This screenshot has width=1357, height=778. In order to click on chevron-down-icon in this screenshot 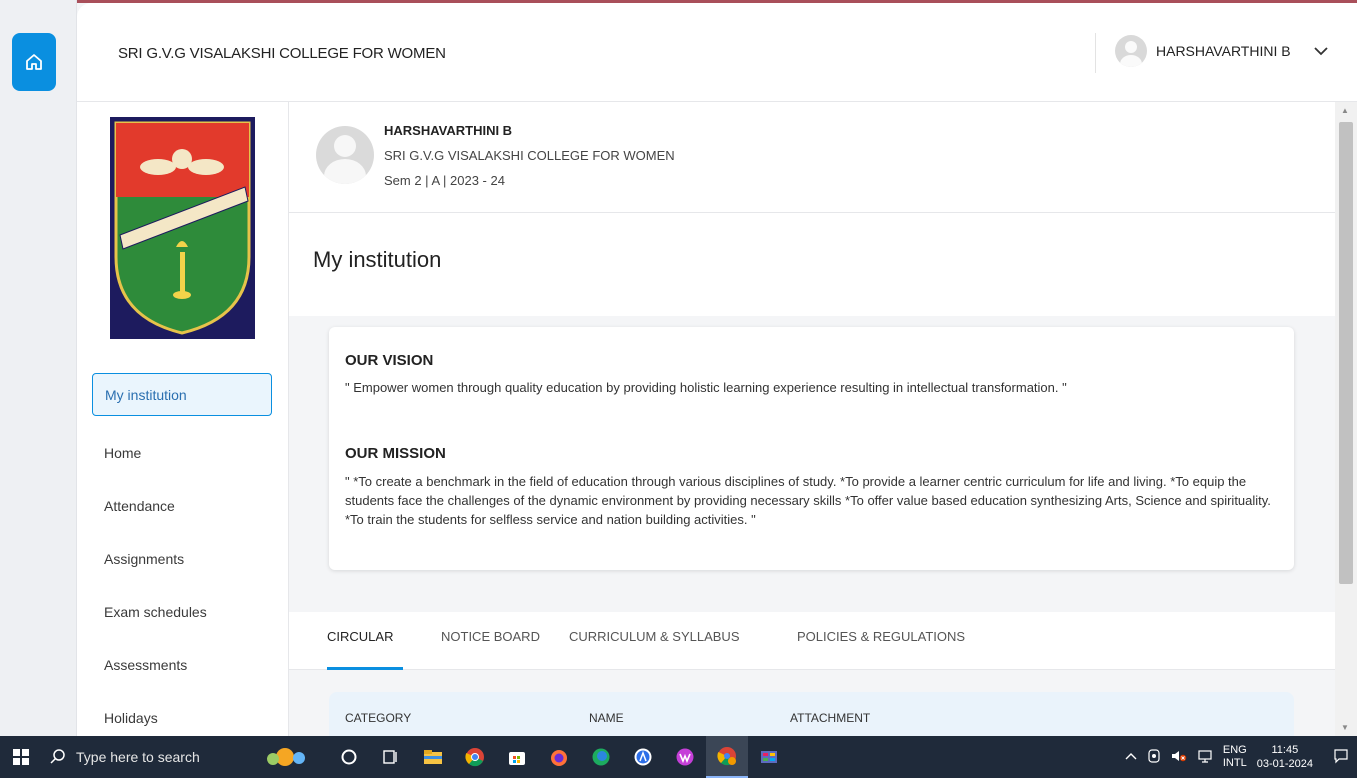, I will do `click(1320, 51)`.